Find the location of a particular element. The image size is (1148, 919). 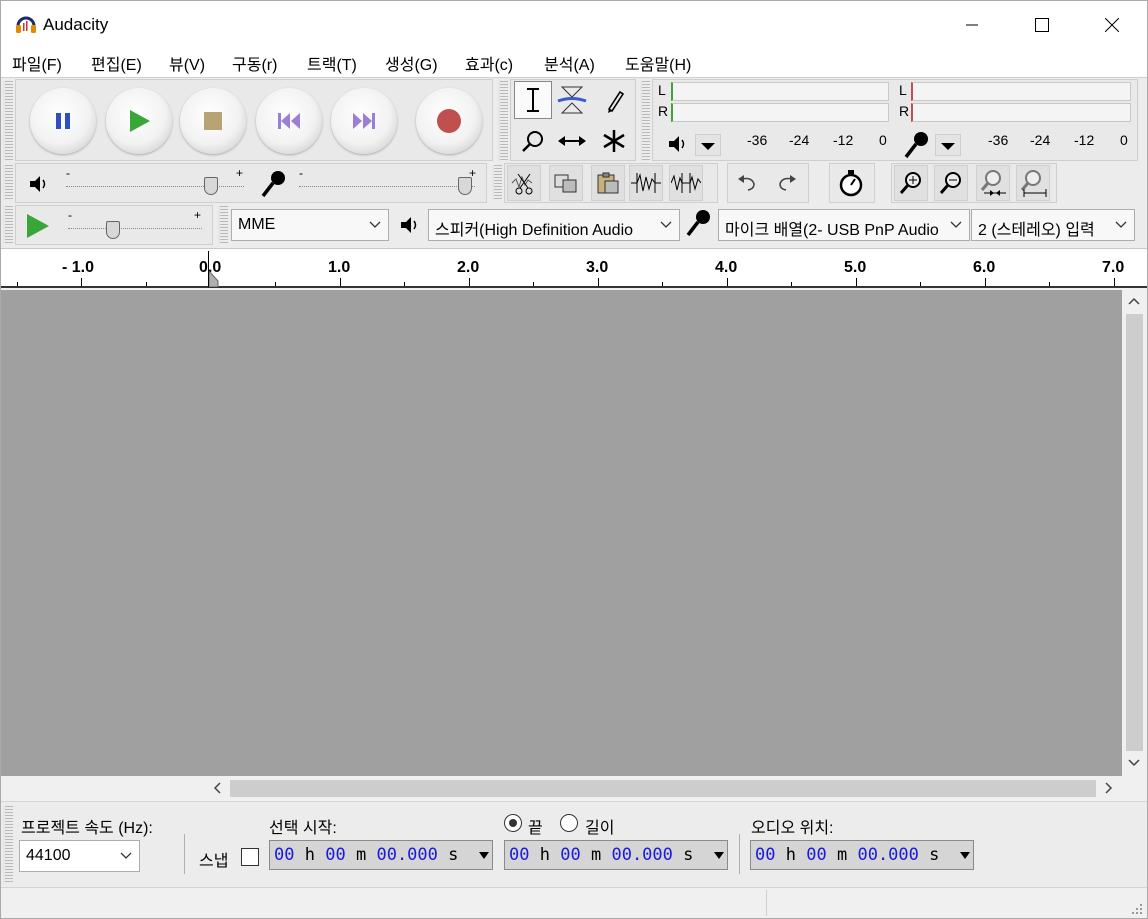

horizontal-scroll-thumb is located at coordinates (663, 788).